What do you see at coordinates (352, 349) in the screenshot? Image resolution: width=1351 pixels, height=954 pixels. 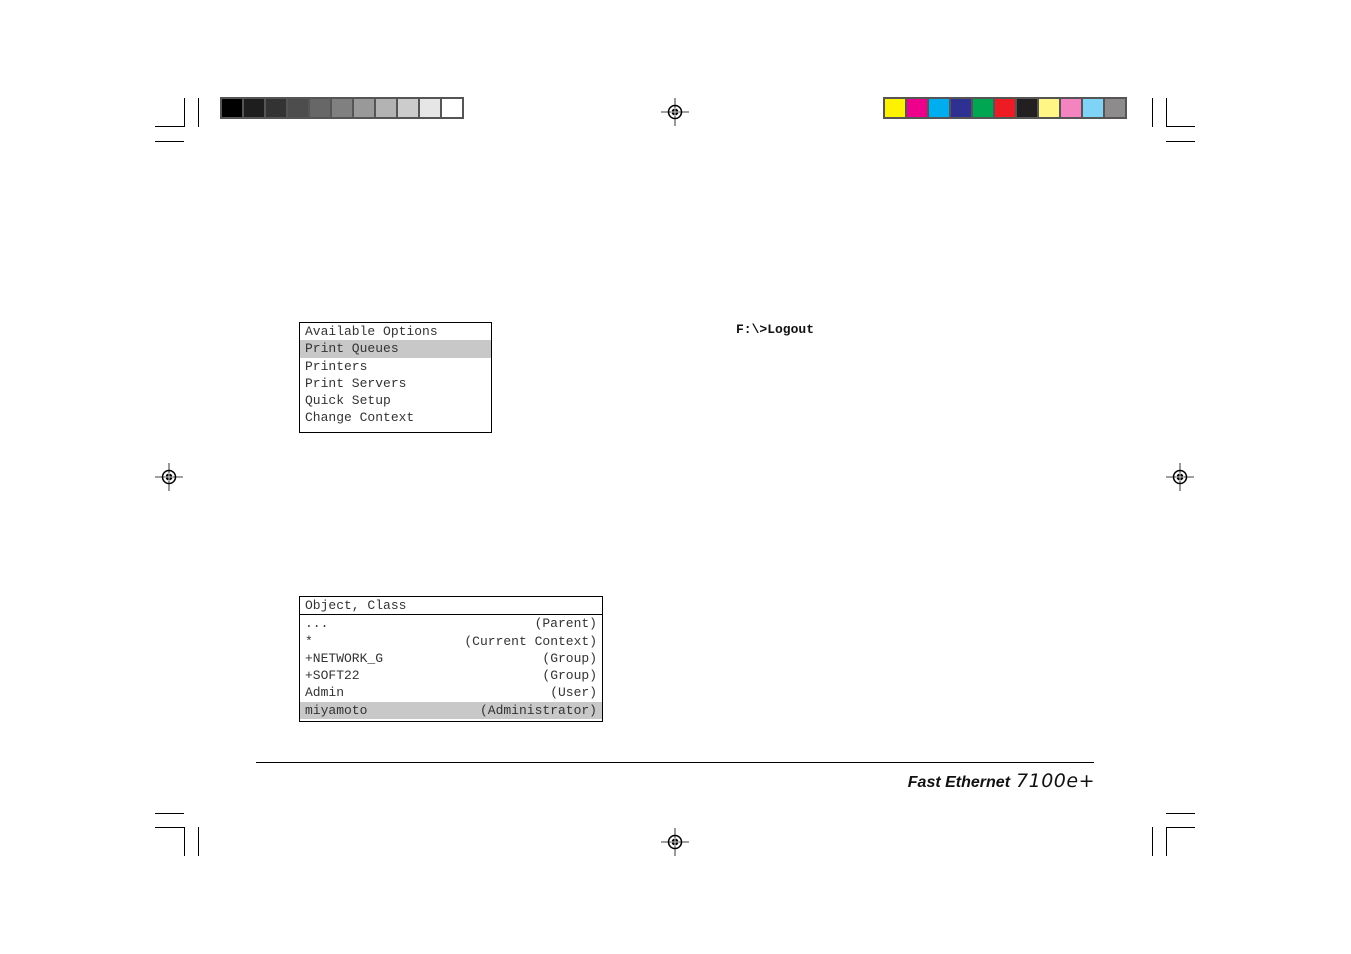 I see `menu-item-label: Print Queues` at bounding box center [352, 349].